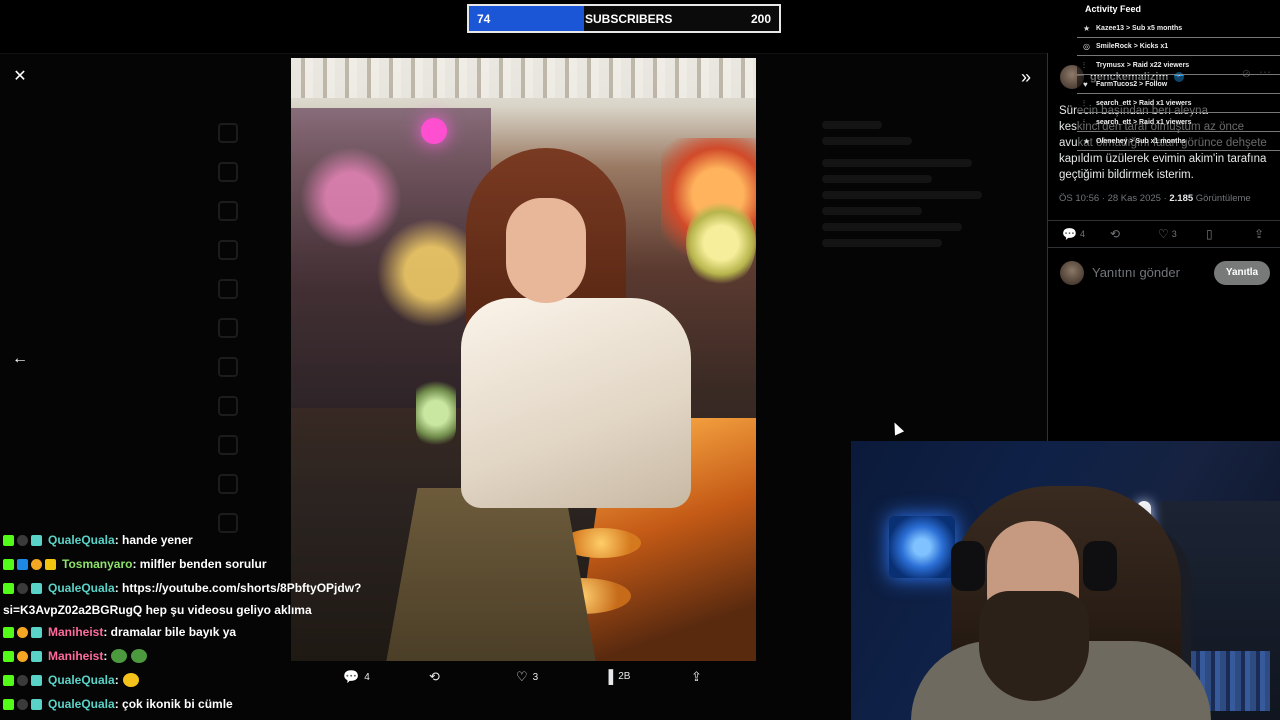  I want to click on subscriber-goal-target: 200, so click(760, 19).